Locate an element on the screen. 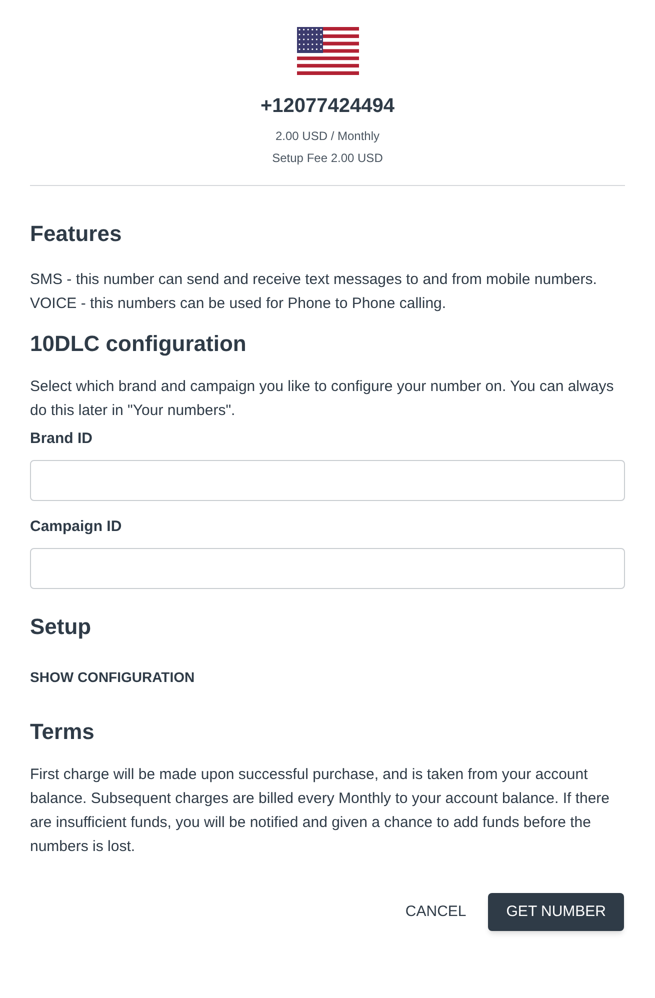  show-configuration-link: SHOW CONFIGURATION is located at coordinates (112, 677).